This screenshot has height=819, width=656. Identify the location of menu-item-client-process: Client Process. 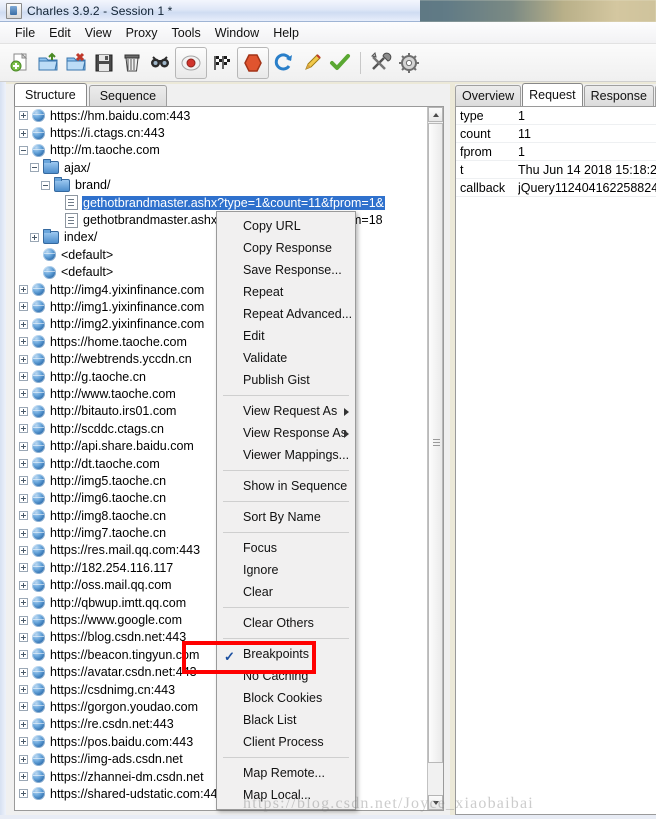
(286, 742).